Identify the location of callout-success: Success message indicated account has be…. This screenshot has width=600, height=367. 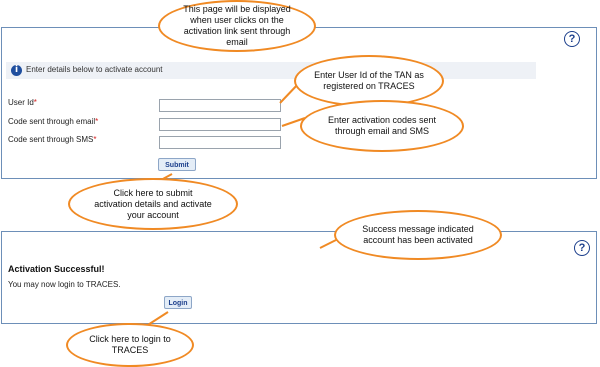
(418, 235).